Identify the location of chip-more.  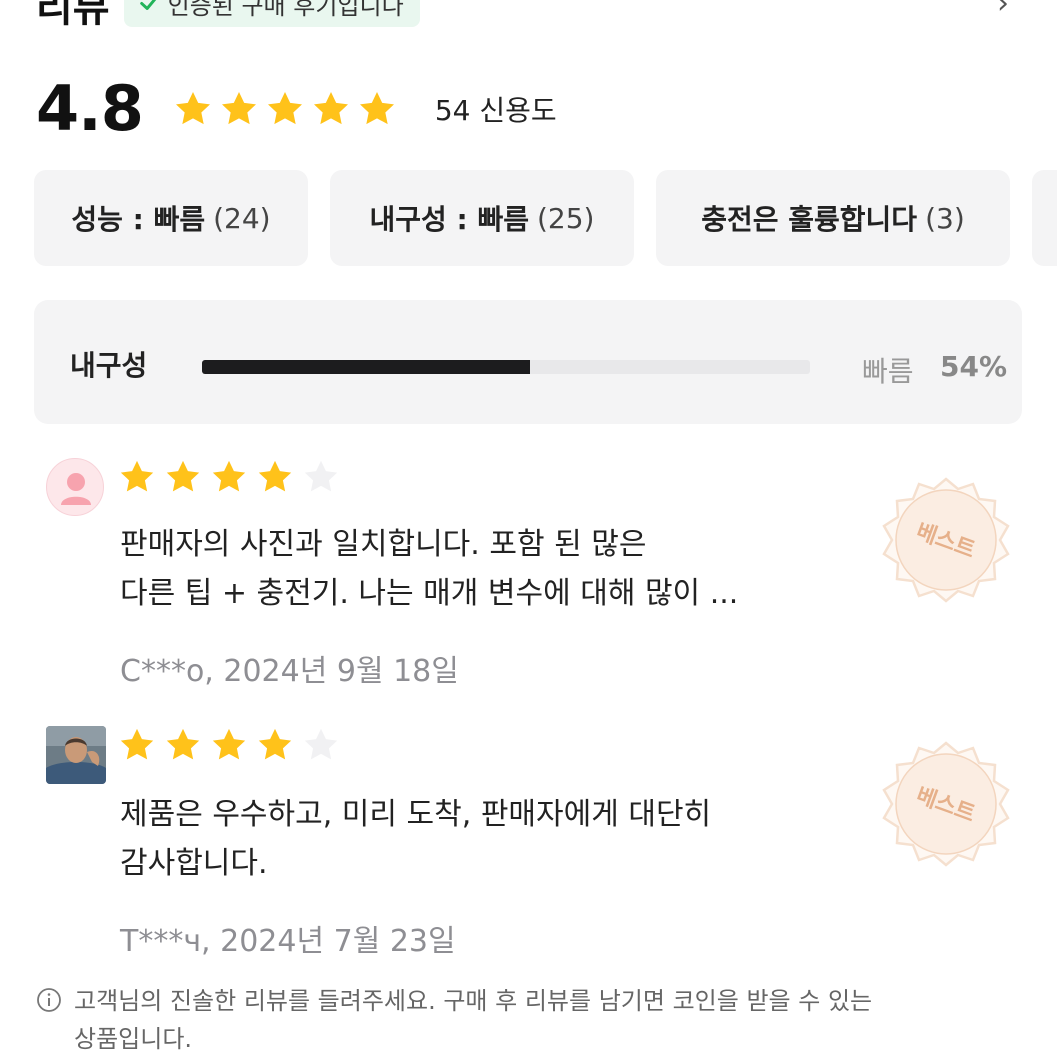
(1044, 218).